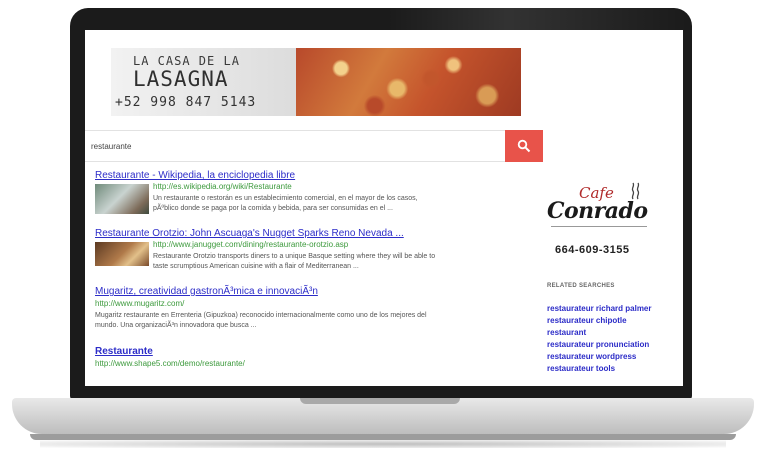 The width and height of the screenshot is (767, 453). I want to click on lasagna-photo, so click(408, 82).